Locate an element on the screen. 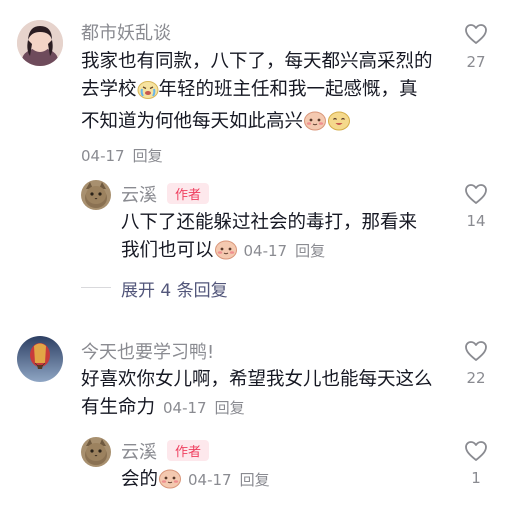 This screenshot has width=510, height=517. username: 都市妖乱谈 is located at coordinates (126, 32).